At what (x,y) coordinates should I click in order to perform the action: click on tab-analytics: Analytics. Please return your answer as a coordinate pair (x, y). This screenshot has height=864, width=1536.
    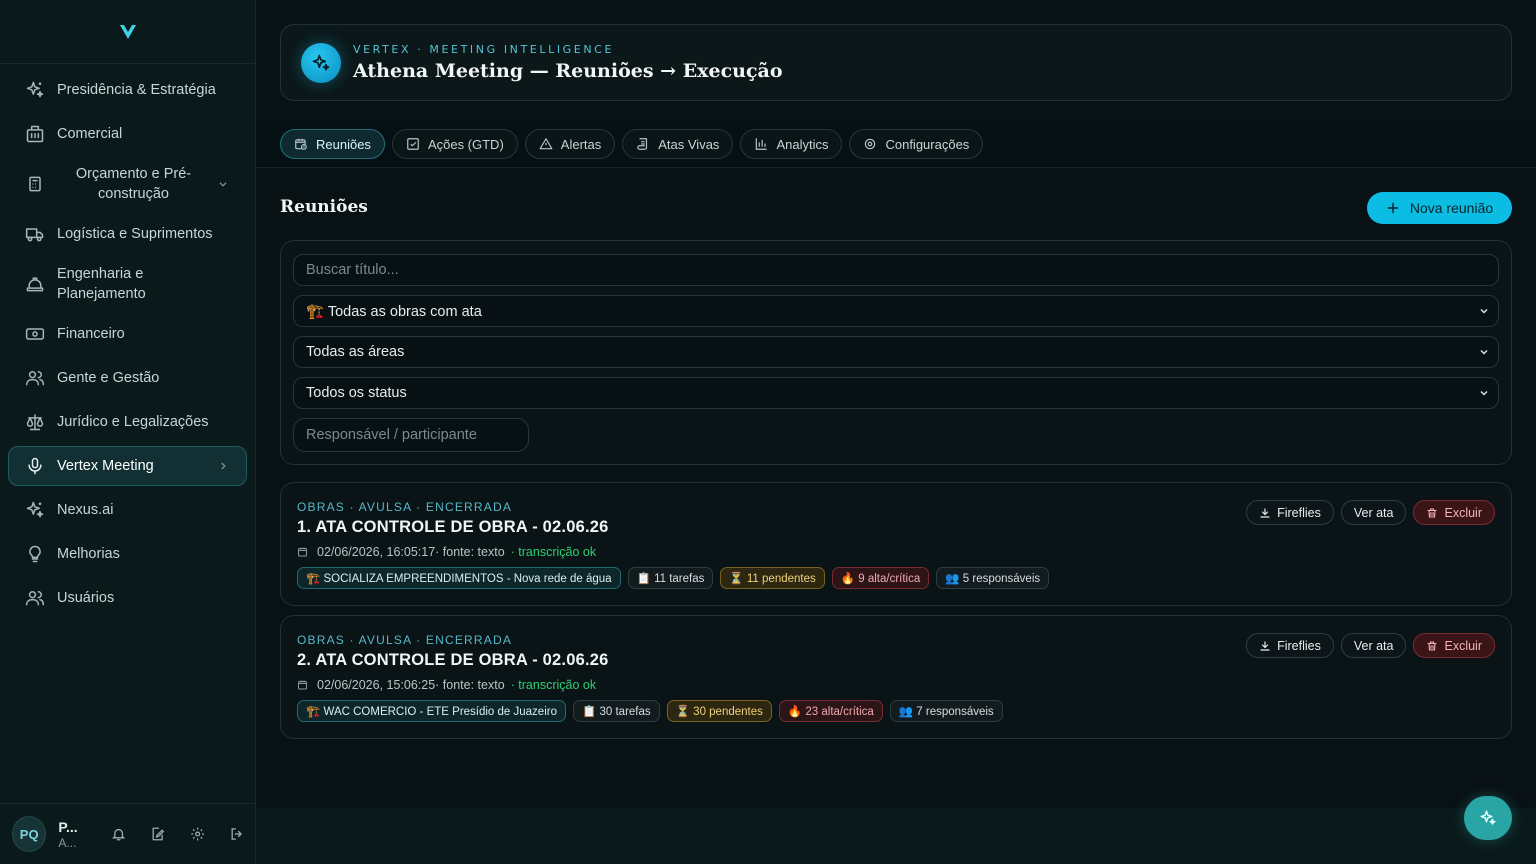
    Looking at the image, I should click on (791, 144).